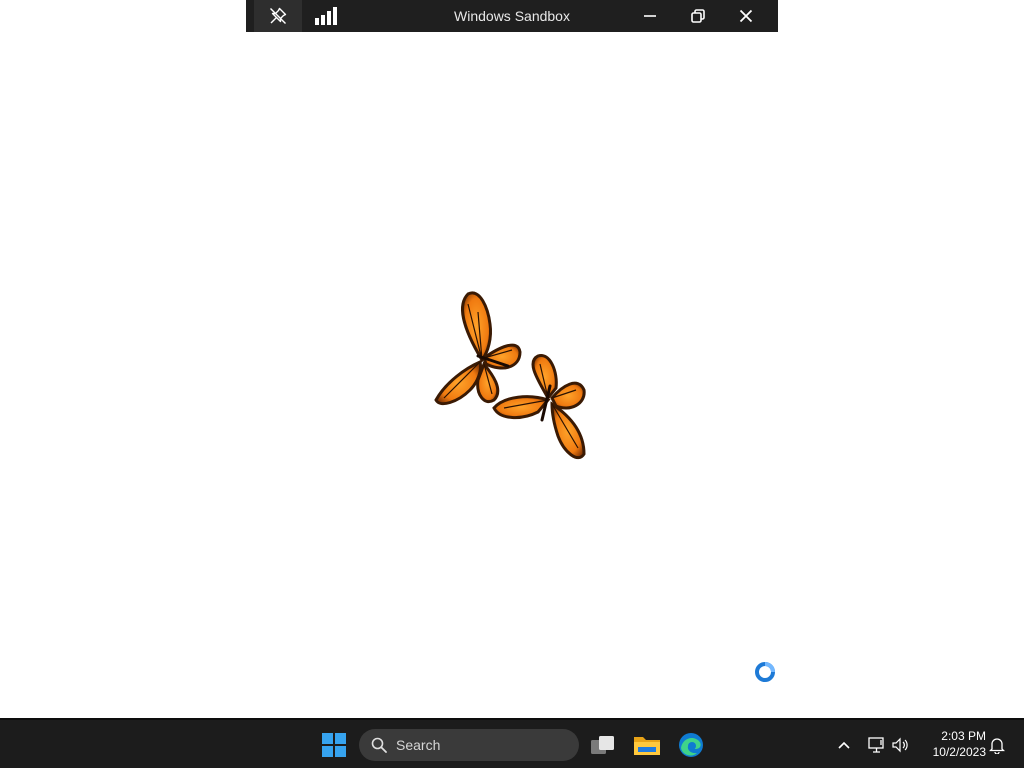 This screenshot has height=768, width=1024. What do you see at coordinates (959, 752) in the screenshot?
I see `clock-date: 10/2/2023` at bounding box center [959, 752].